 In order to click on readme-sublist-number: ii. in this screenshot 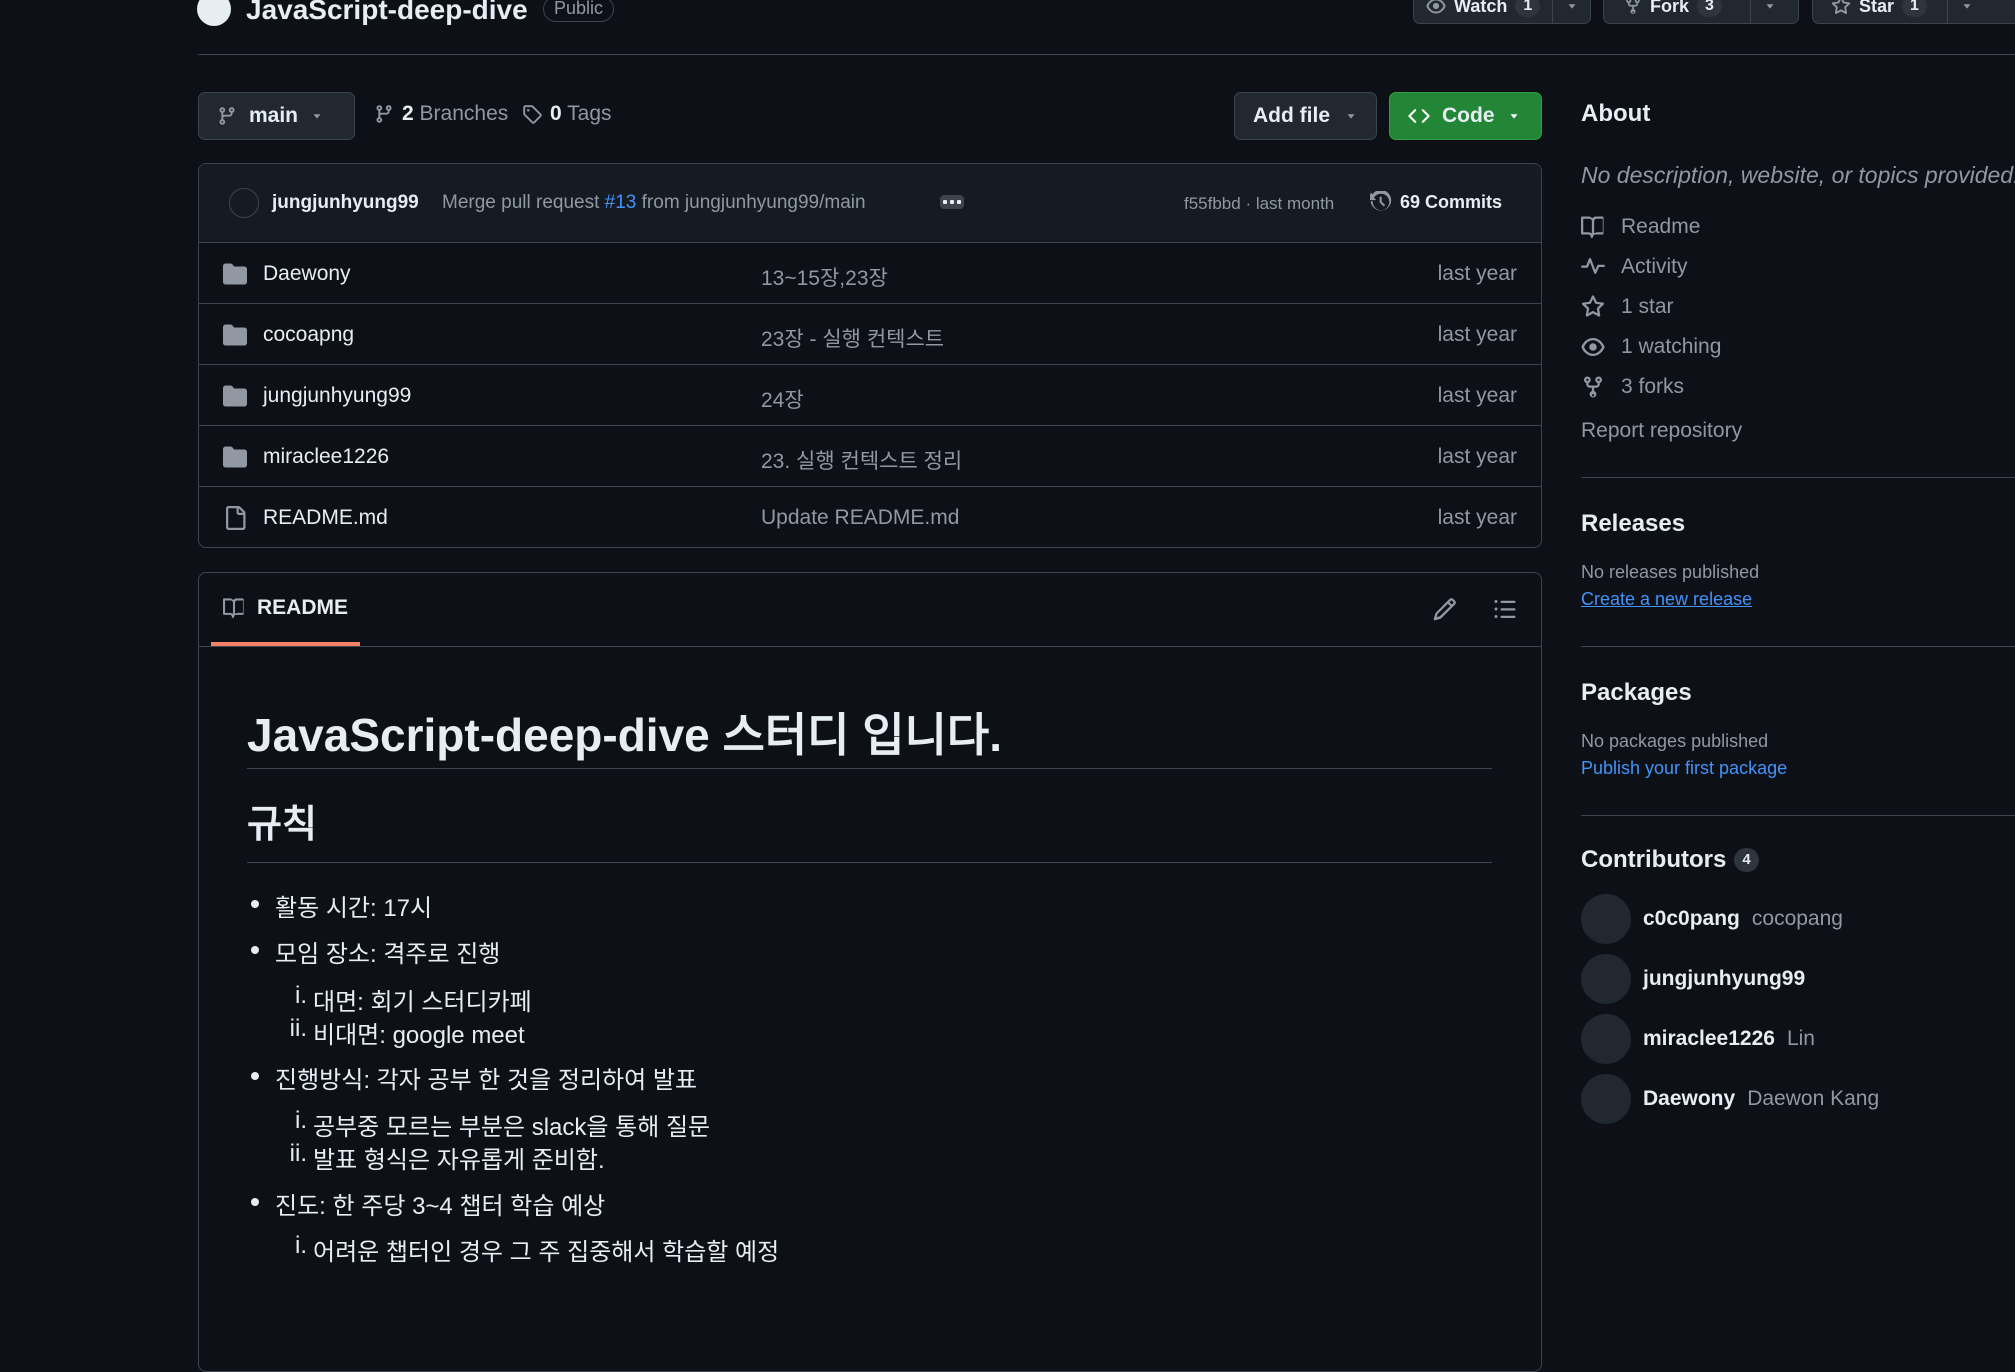, I will do `click(298, 1028)`.